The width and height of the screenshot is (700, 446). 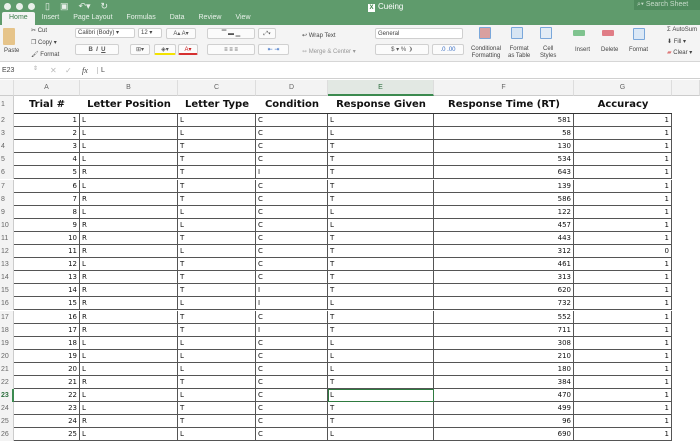 What do you see at coordinates (292, 88) in the screenshot?
I see `column-header-d: D` at bounding box center [292, 88].